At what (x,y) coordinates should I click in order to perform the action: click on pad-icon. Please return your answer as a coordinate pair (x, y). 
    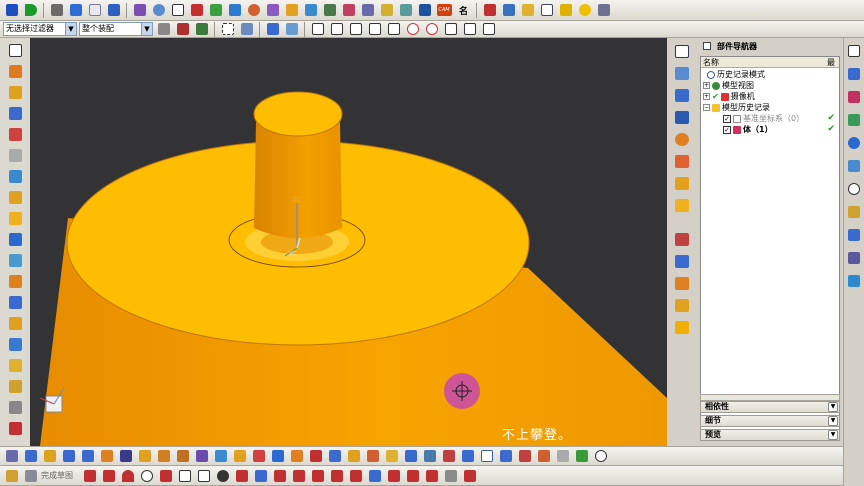
    Looking at the image, I should click on (15, 218).